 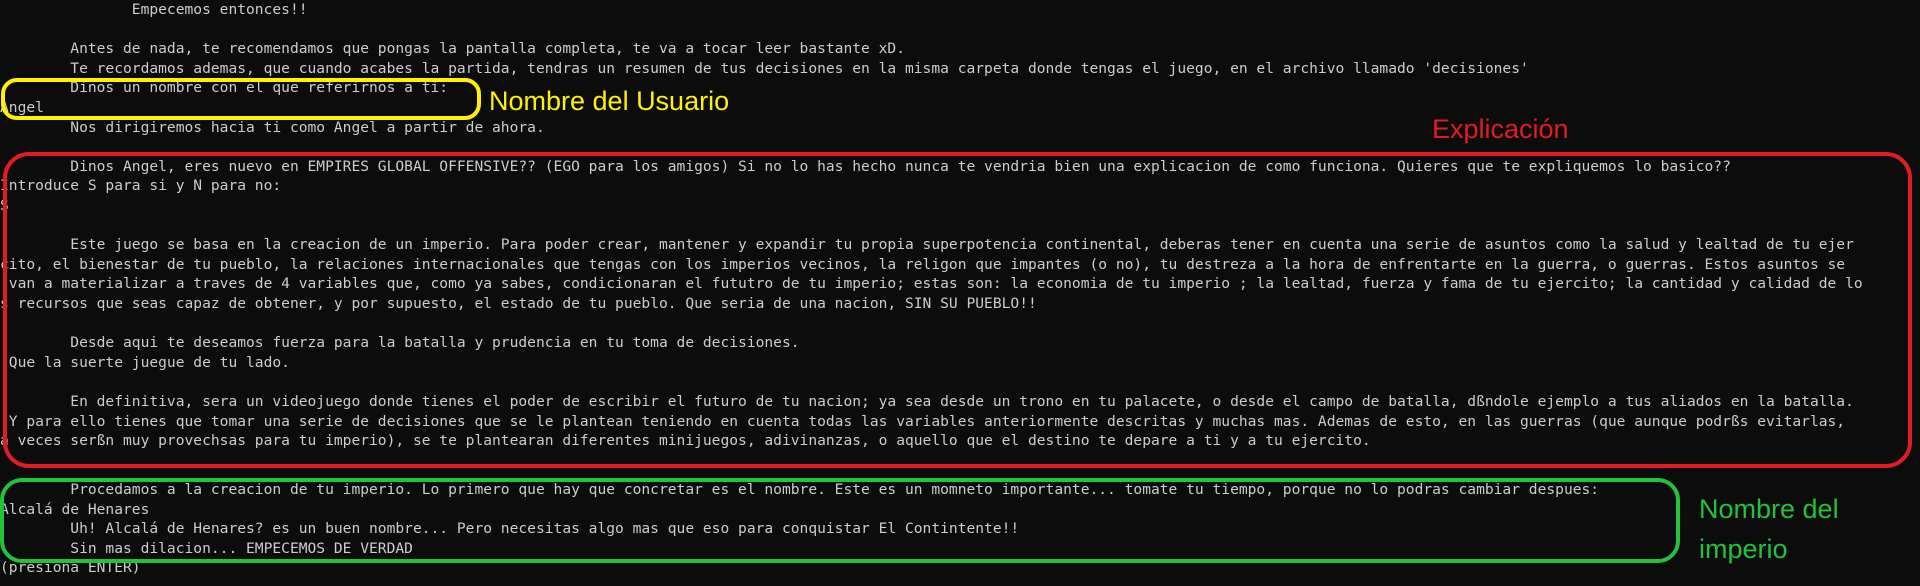 I want to click on empire-name-annotation: Nombre del imperio, so click(x=1769, y=529).